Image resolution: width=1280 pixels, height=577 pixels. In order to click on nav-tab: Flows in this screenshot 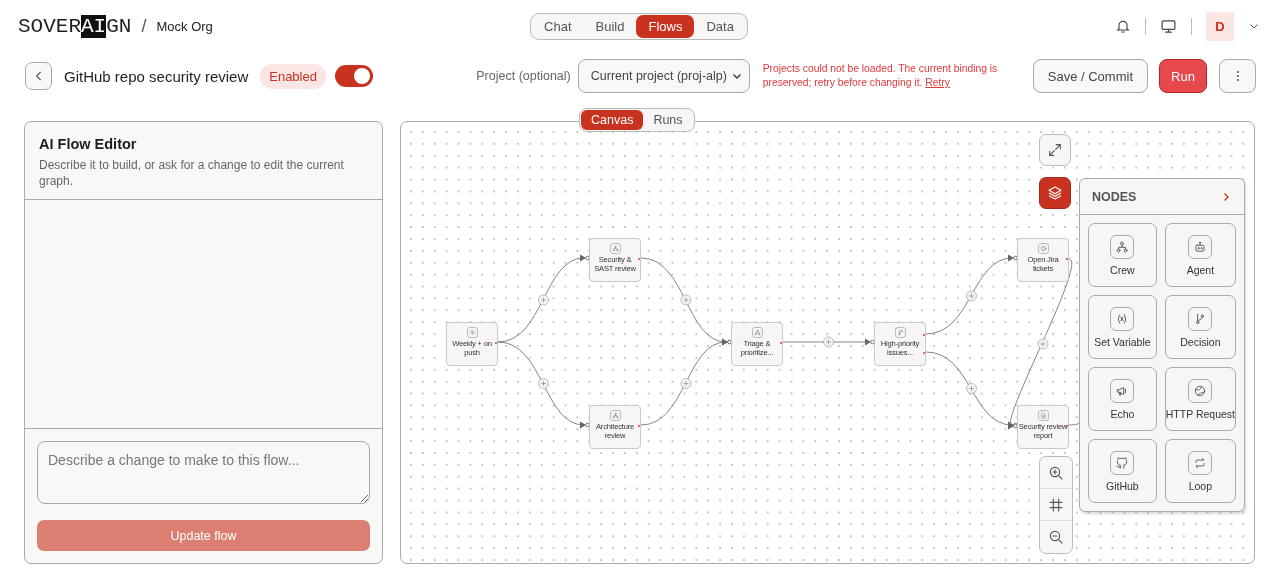, I will do `click(665, 26)`.